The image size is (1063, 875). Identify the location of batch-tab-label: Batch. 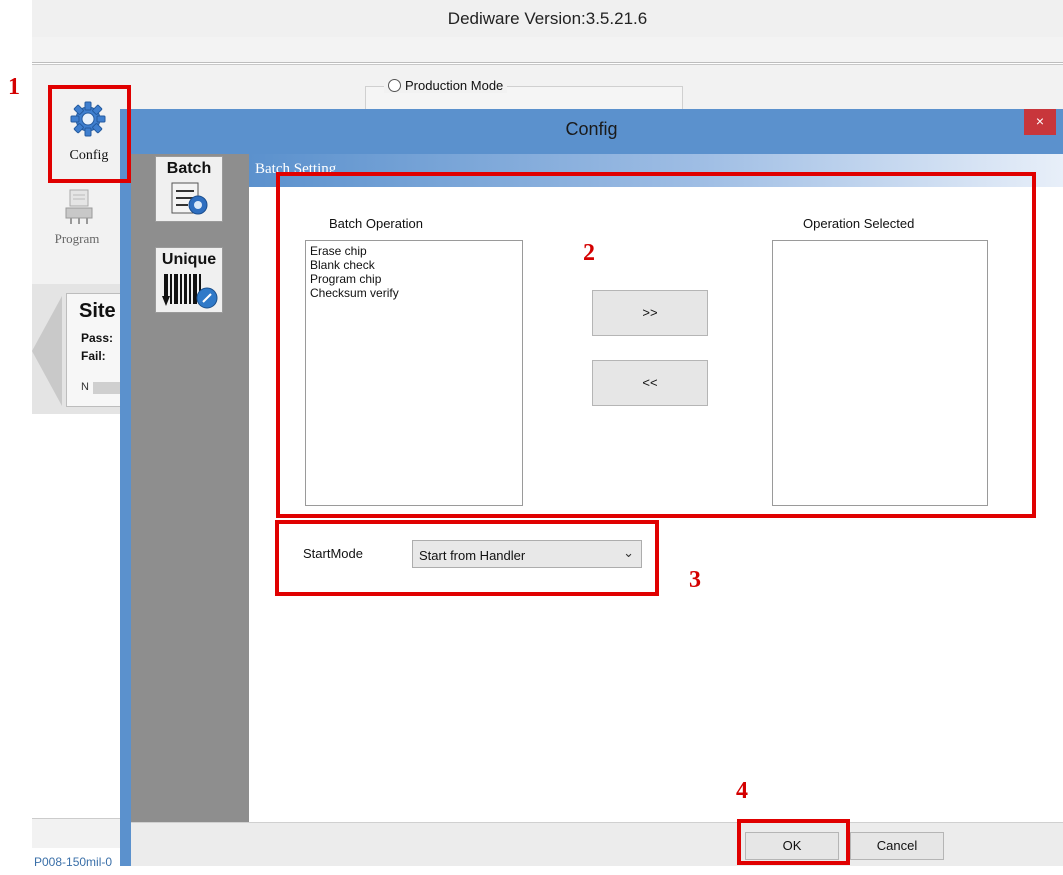
(189, 168).